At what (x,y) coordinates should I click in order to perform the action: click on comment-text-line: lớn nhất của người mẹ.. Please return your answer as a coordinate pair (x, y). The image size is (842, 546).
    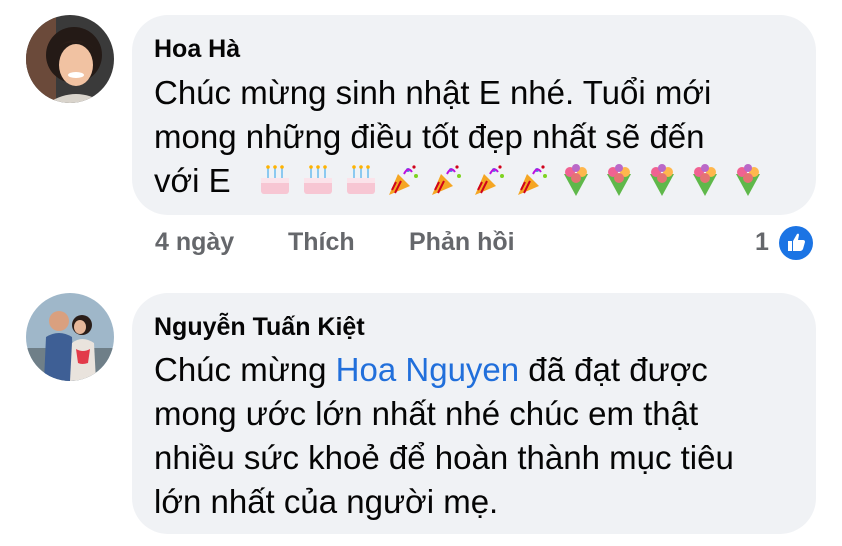
    Looking at the image, I should click on (326, 501).